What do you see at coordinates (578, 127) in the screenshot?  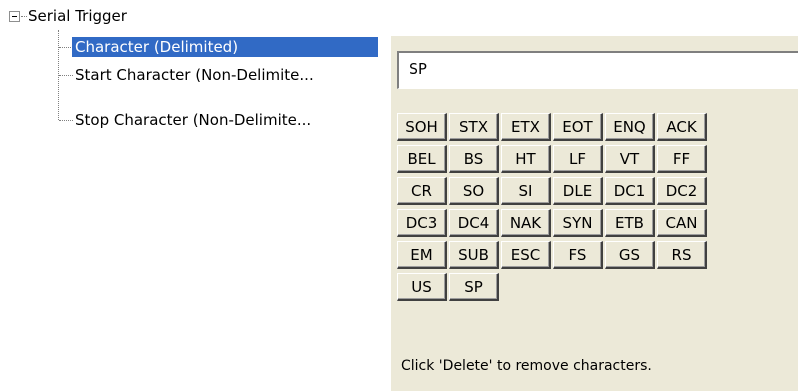 I see `key-eot-button: EOT` at bounding box center [578, 127].